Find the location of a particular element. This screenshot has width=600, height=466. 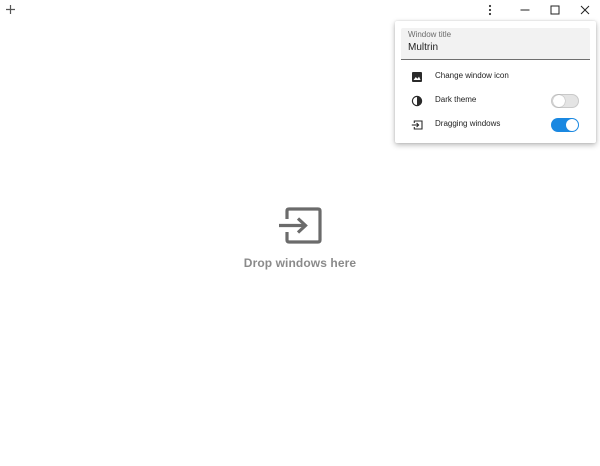

dark-theme-toggle is located at coordinates (565, 101).